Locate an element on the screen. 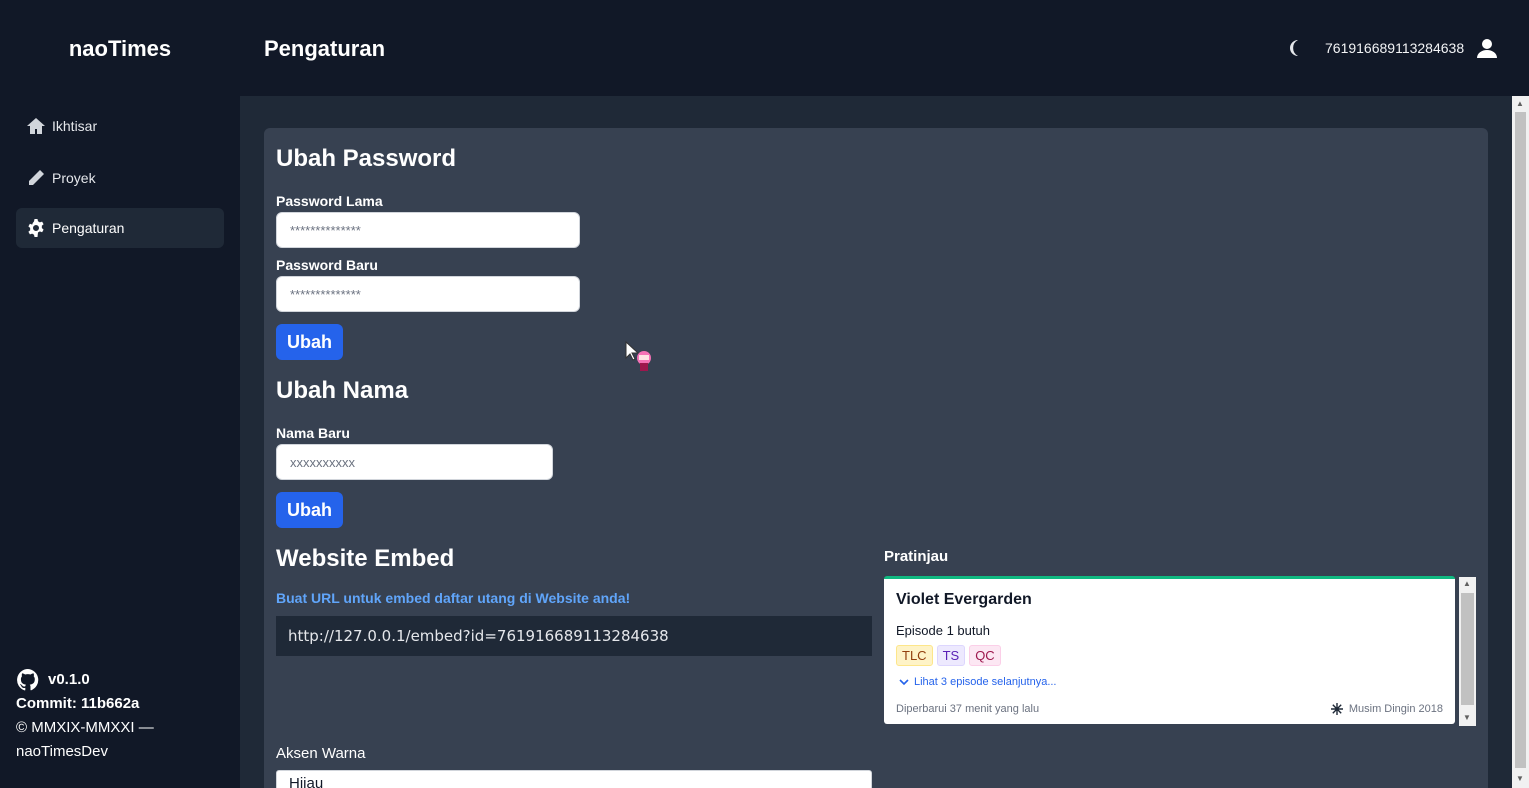 The height and width of the screenshot is (788, 1529). version-text: v0.1.0 is located at coordinates (69, 679).